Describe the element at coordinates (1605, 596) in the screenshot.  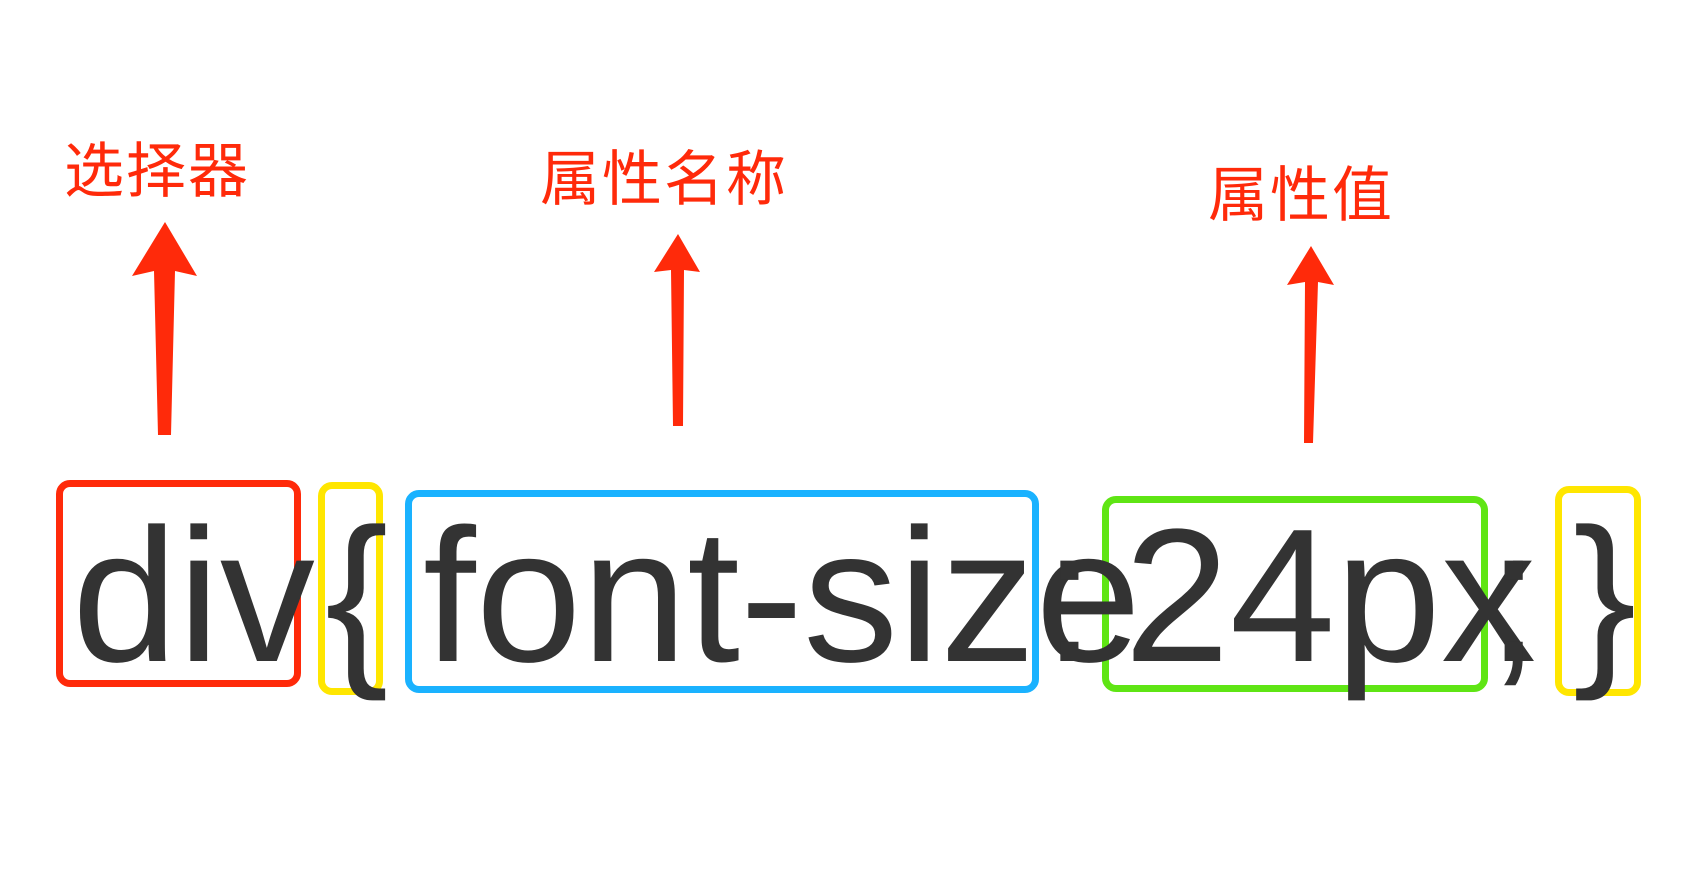
I see `close-brace-token: }` at that location.